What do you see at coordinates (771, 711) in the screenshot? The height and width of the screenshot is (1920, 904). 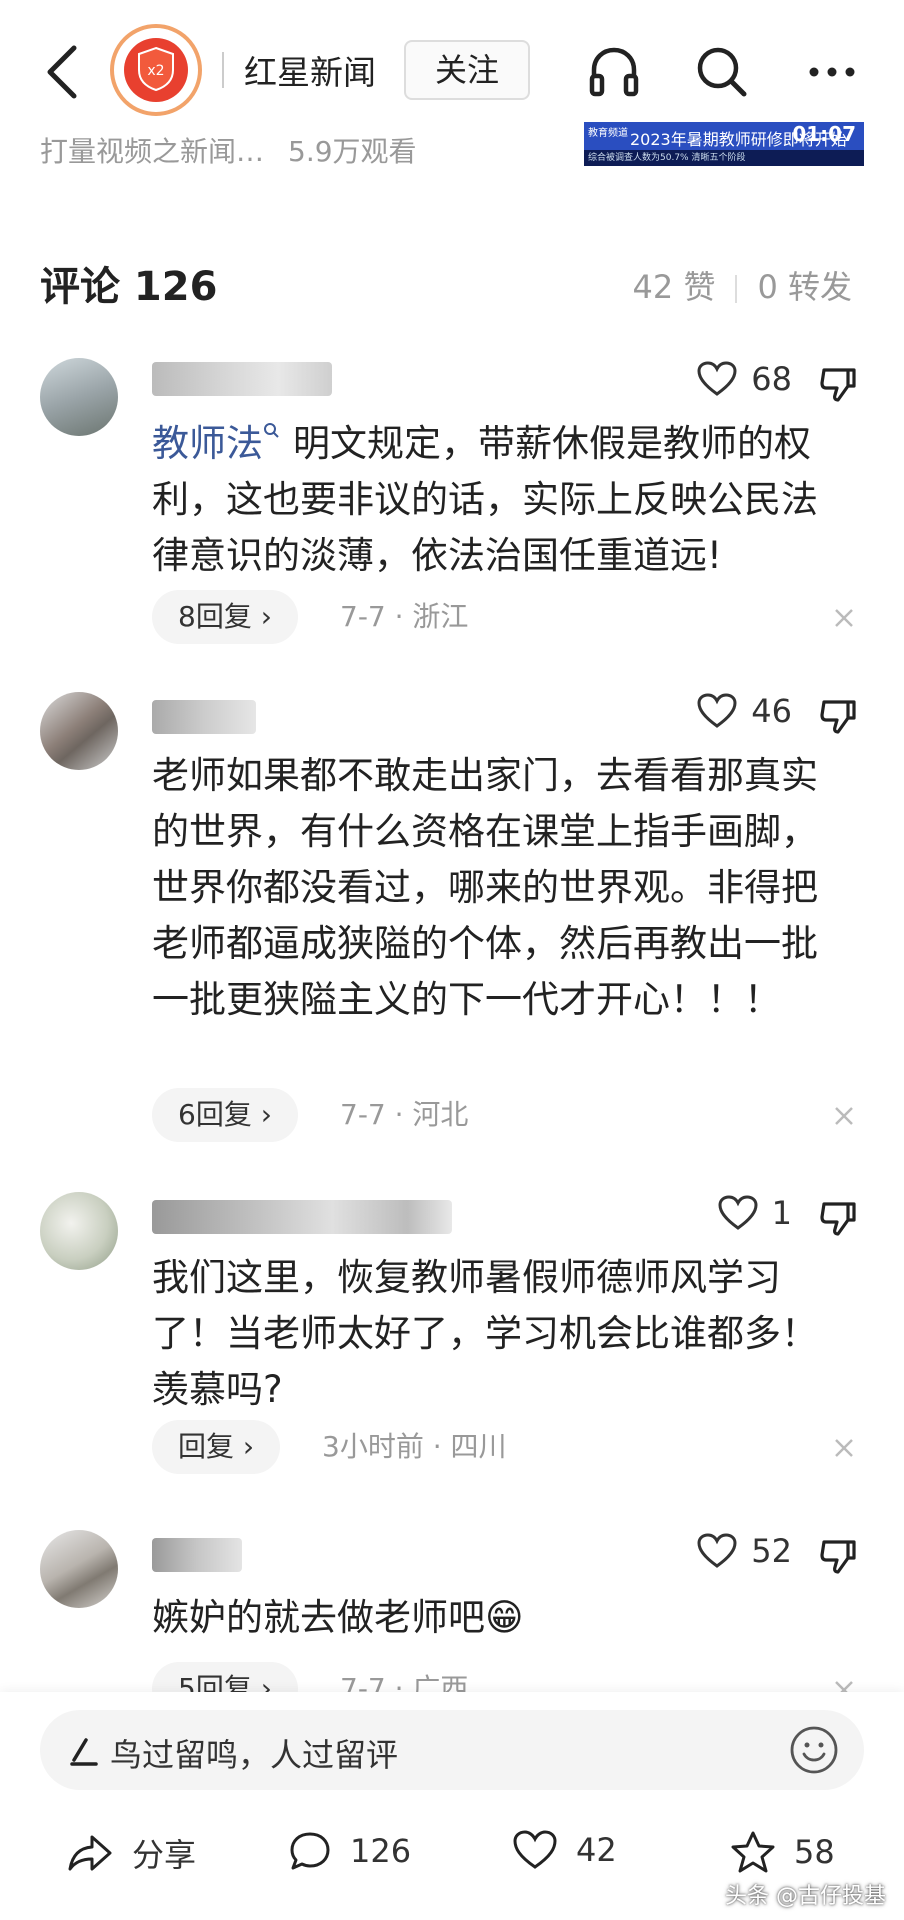 I see `like-count: 46` at bounding box center [771, 711].